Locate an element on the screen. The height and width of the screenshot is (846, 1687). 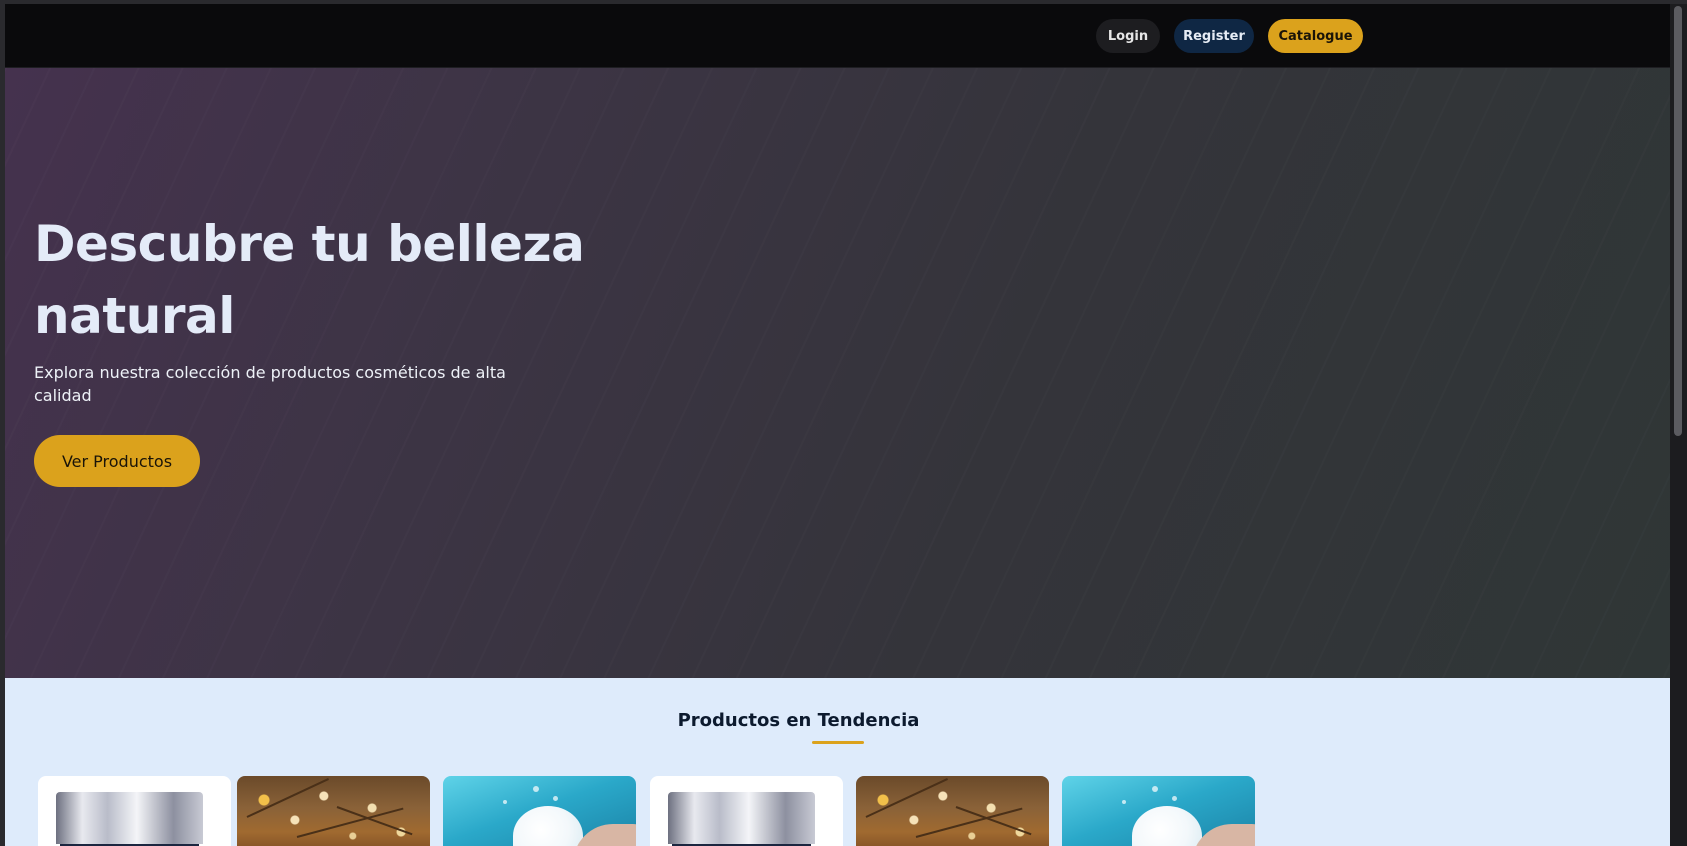
title-underline is located at coordinates (838, 742).